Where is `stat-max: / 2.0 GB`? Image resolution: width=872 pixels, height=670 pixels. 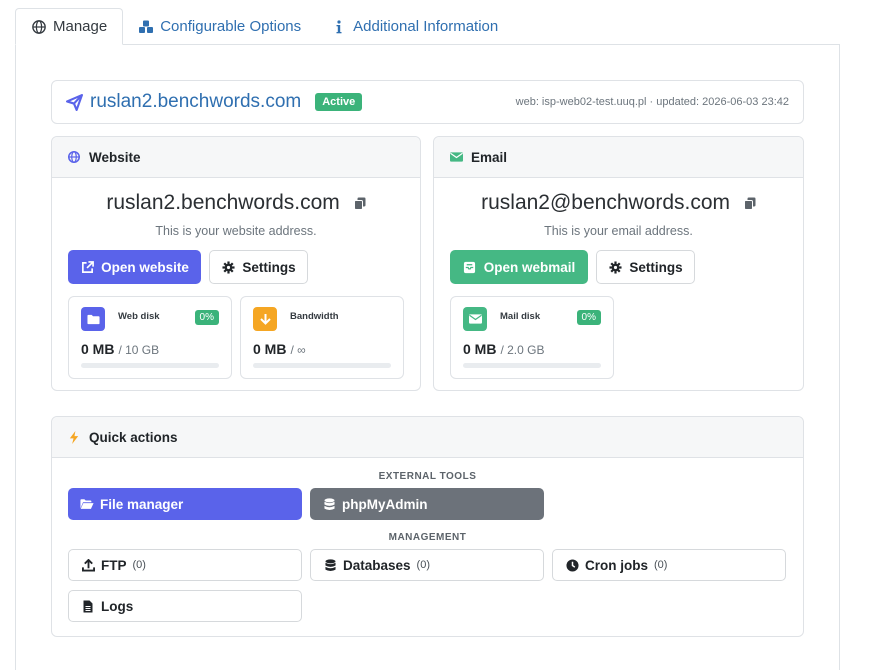 stat-max: / 2.0 GB is located at coordinates (522, 350).